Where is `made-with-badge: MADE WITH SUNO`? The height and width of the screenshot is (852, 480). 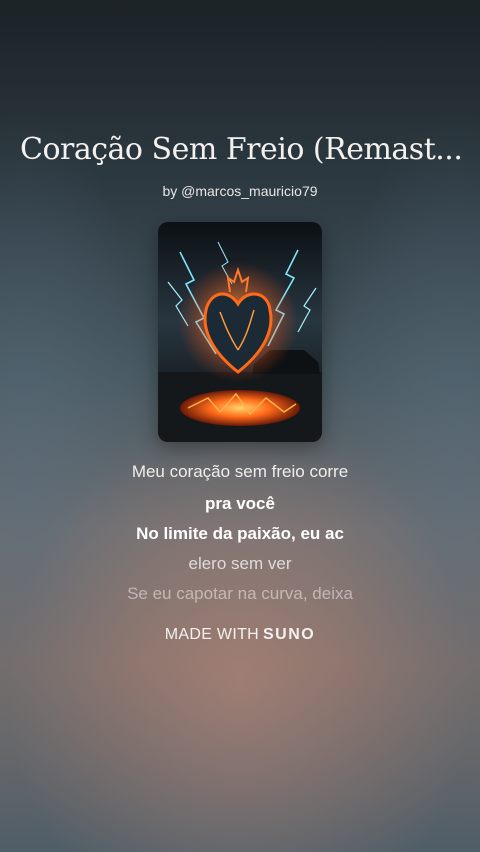 made-with-badge: MADE WITH SUNO is located at coordinates (240, 635).